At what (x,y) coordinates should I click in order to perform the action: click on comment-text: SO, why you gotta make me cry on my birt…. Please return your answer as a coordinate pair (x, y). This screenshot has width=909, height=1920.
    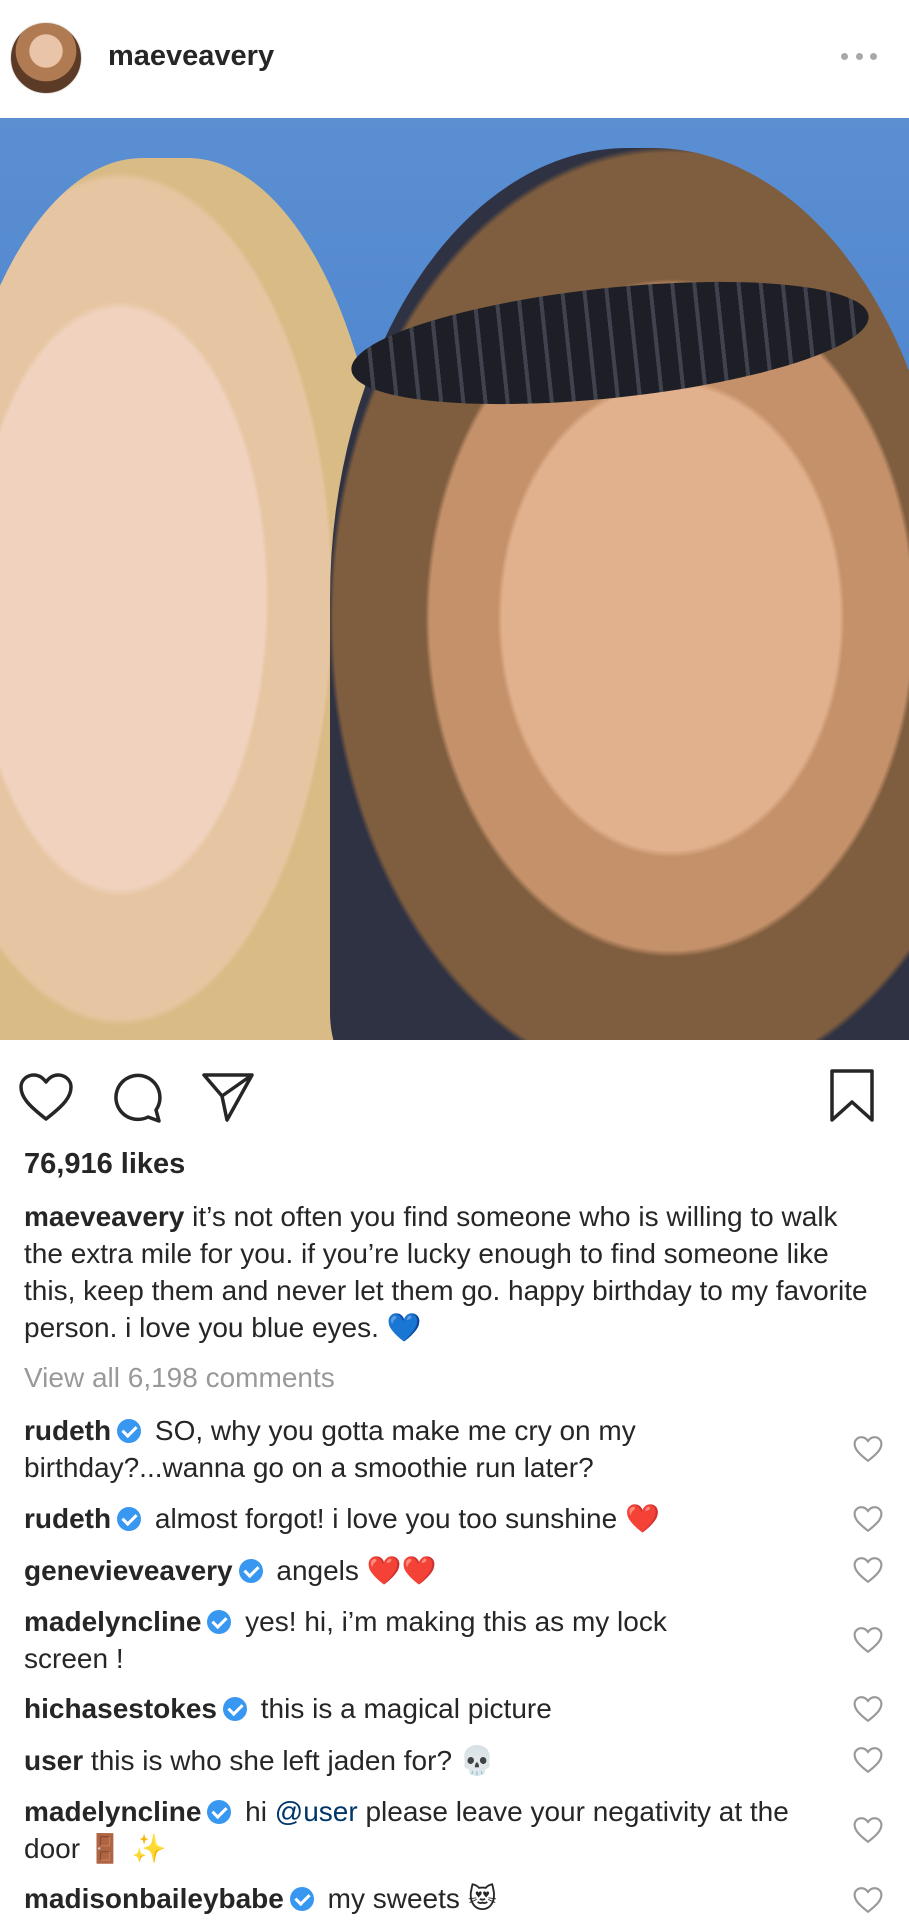
    Looking at the image, I should click on (330, 1449).